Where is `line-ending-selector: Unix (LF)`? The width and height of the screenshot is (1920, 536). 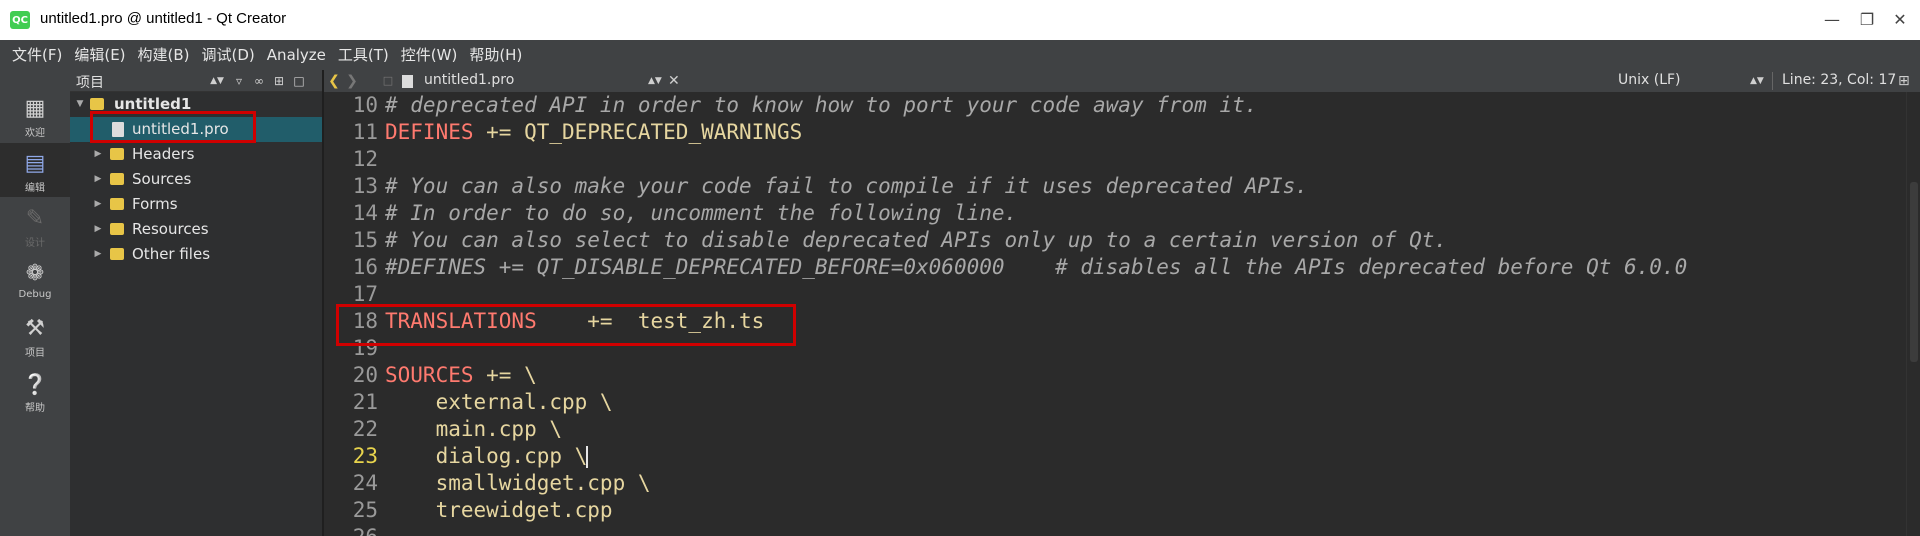
line-ending-selector: Unix (LF) is located at coordinates (1649, 80).